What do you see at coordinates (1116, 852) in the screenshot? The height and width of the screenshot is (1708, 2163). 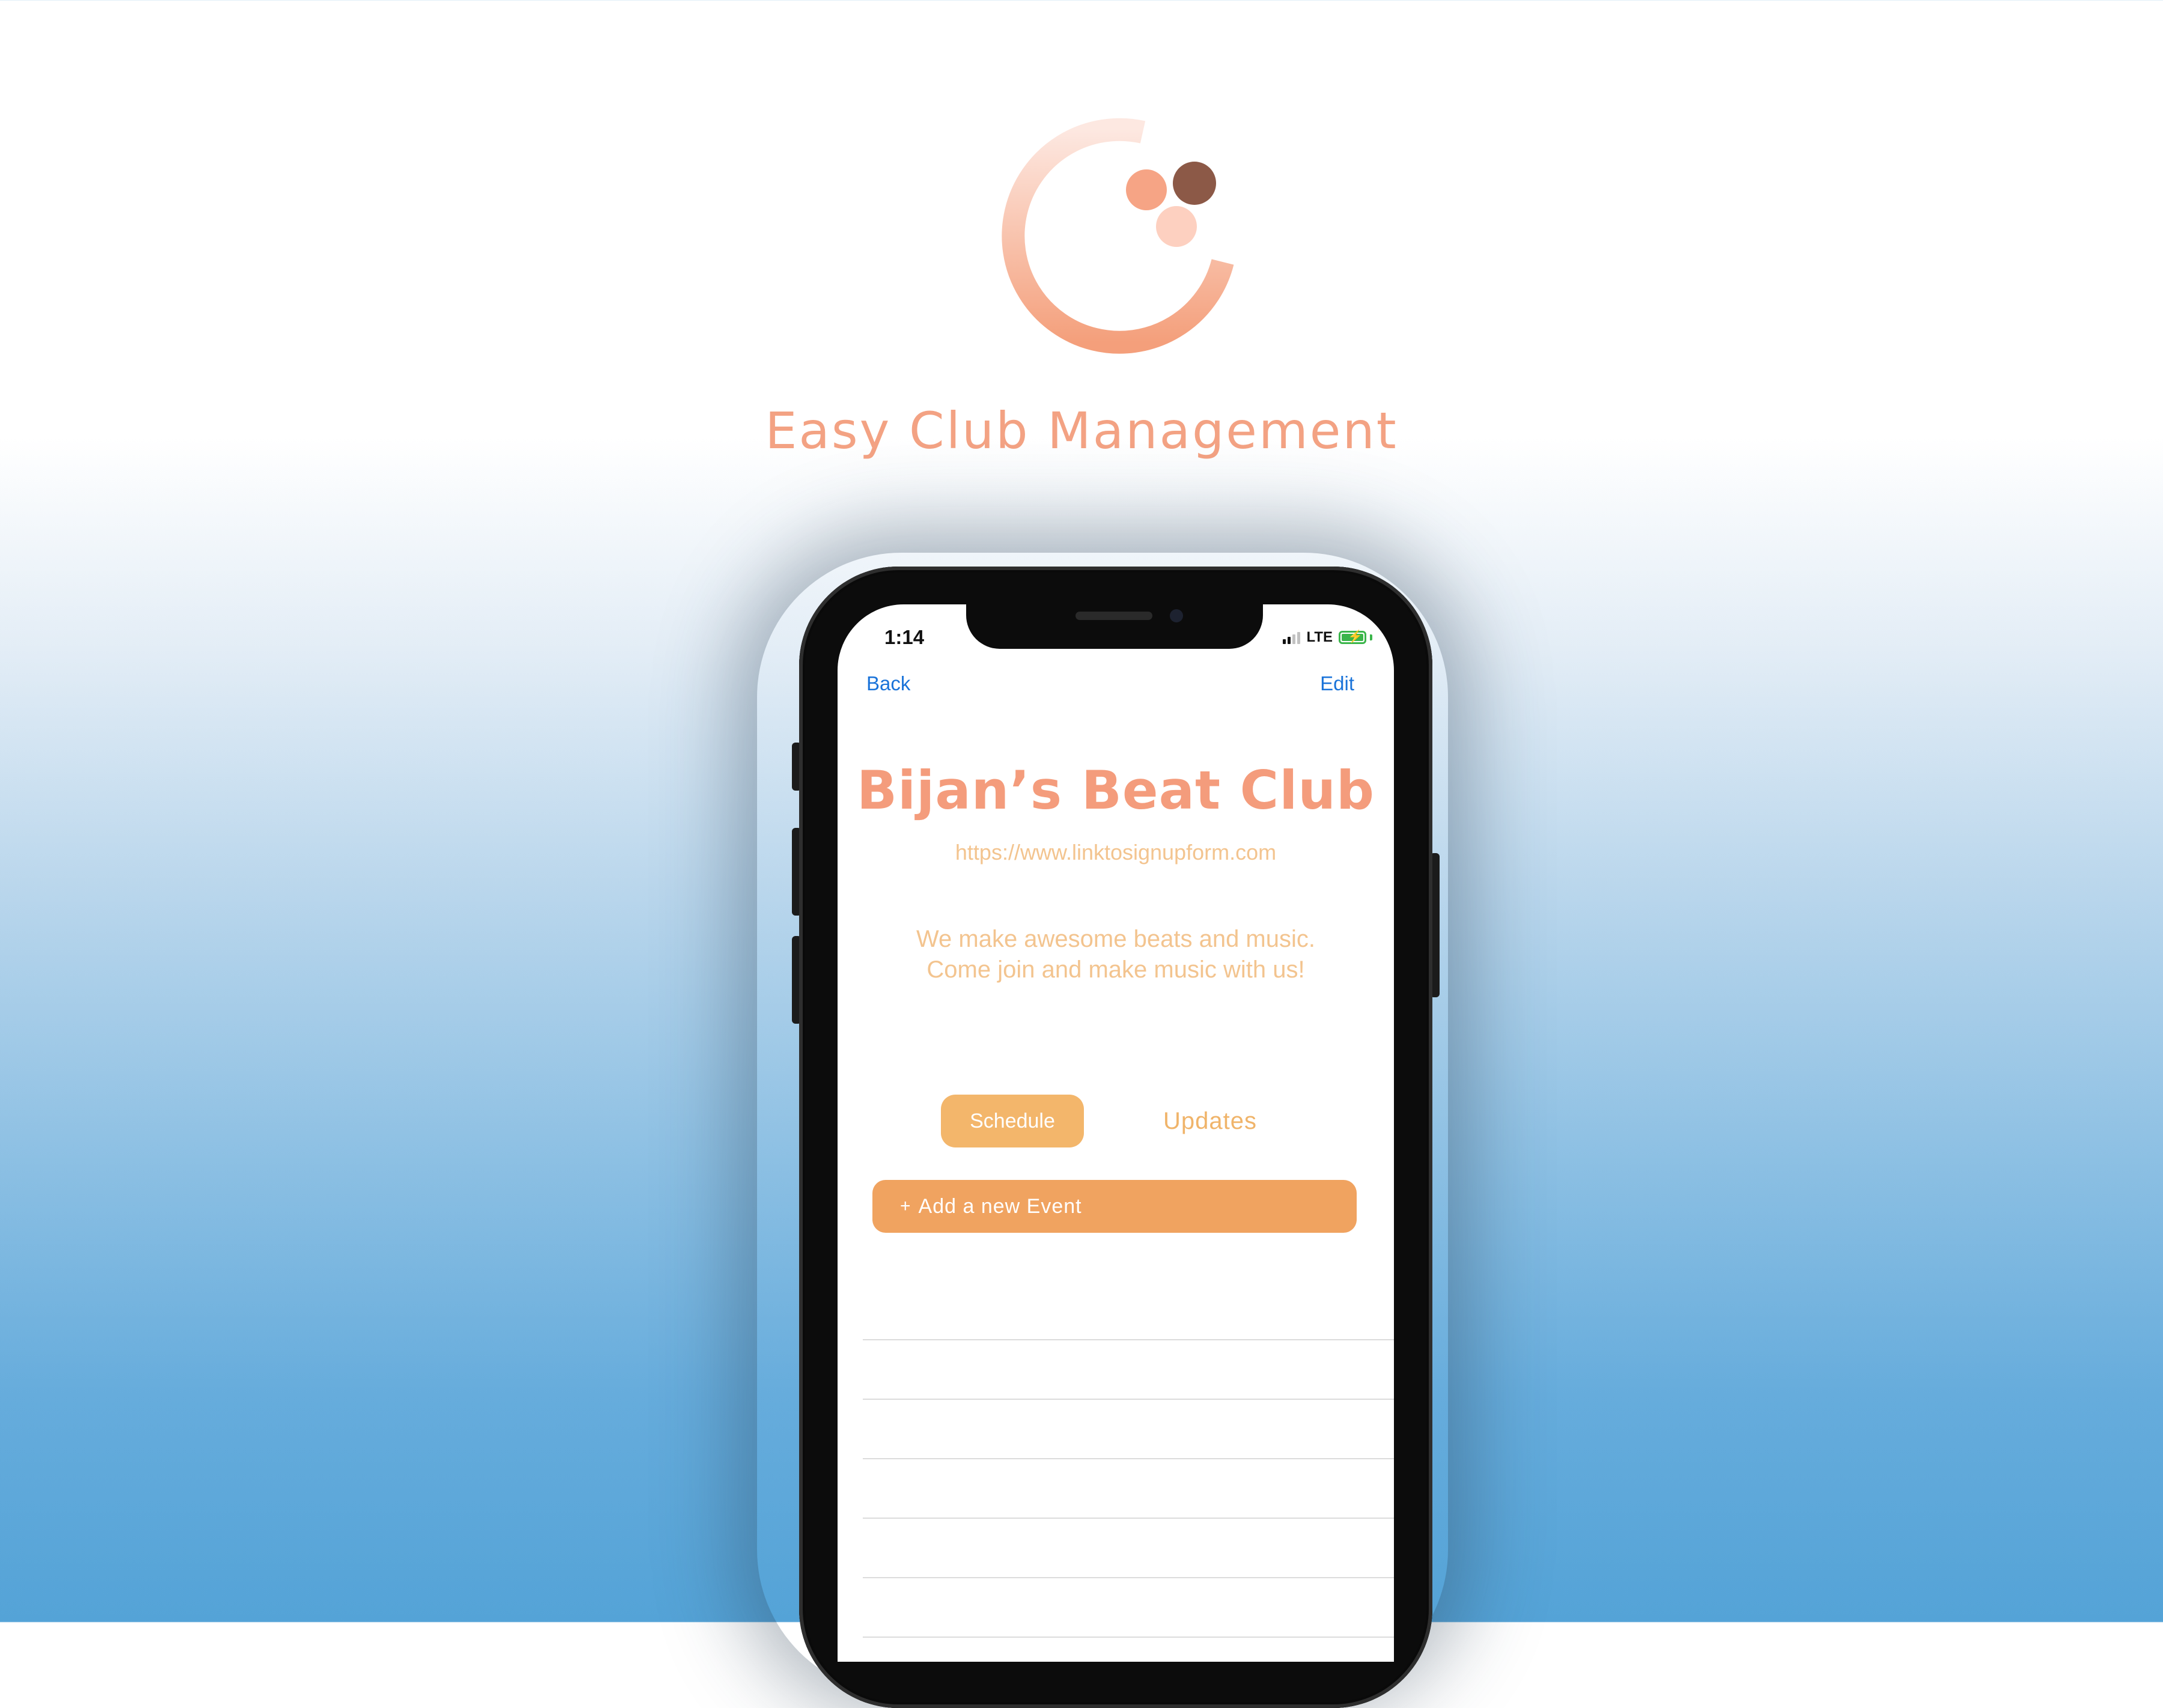 I see `signup-link: https://www.linktosignupform.com` at bounding box center [1116, 852].